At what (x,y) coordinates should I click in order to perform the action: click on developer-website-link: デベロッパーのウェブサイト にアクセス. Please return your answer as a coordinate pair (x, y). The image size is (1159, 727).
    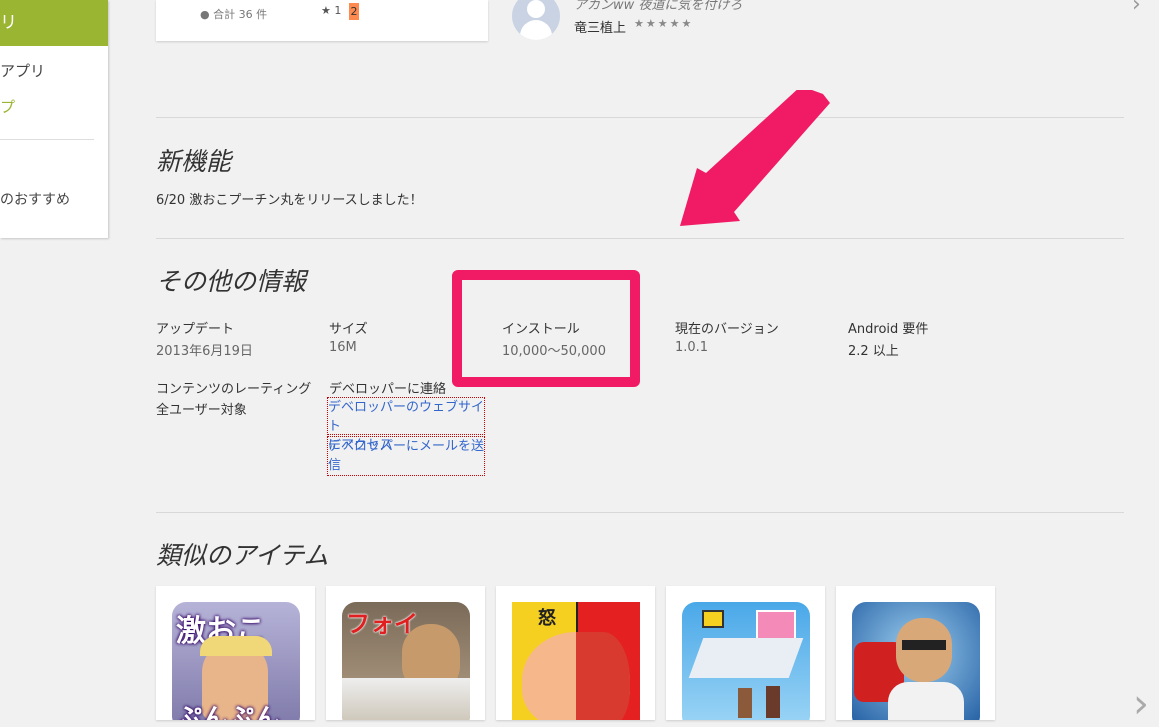
    Looking at the image, I should click on (406, 425).